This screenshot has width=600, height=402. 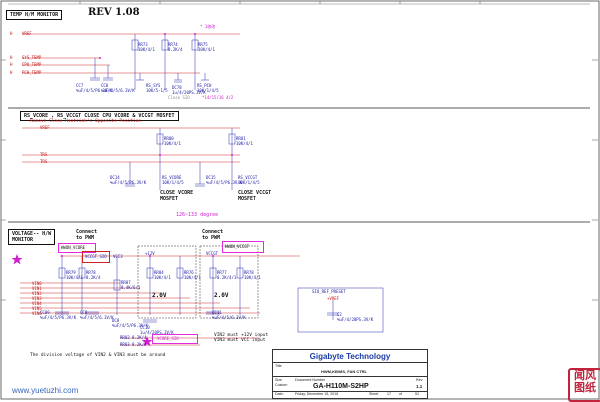 I want to click on hwon-vcore-label: HWON_VCORE, so click(x=73, y=247).